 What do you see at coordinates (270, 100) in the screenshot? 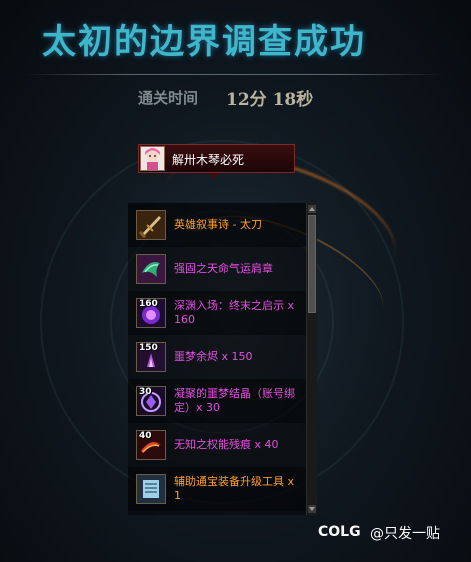
I see `clear-time-value: 12分 18秒` at bounding box center [270, 100].